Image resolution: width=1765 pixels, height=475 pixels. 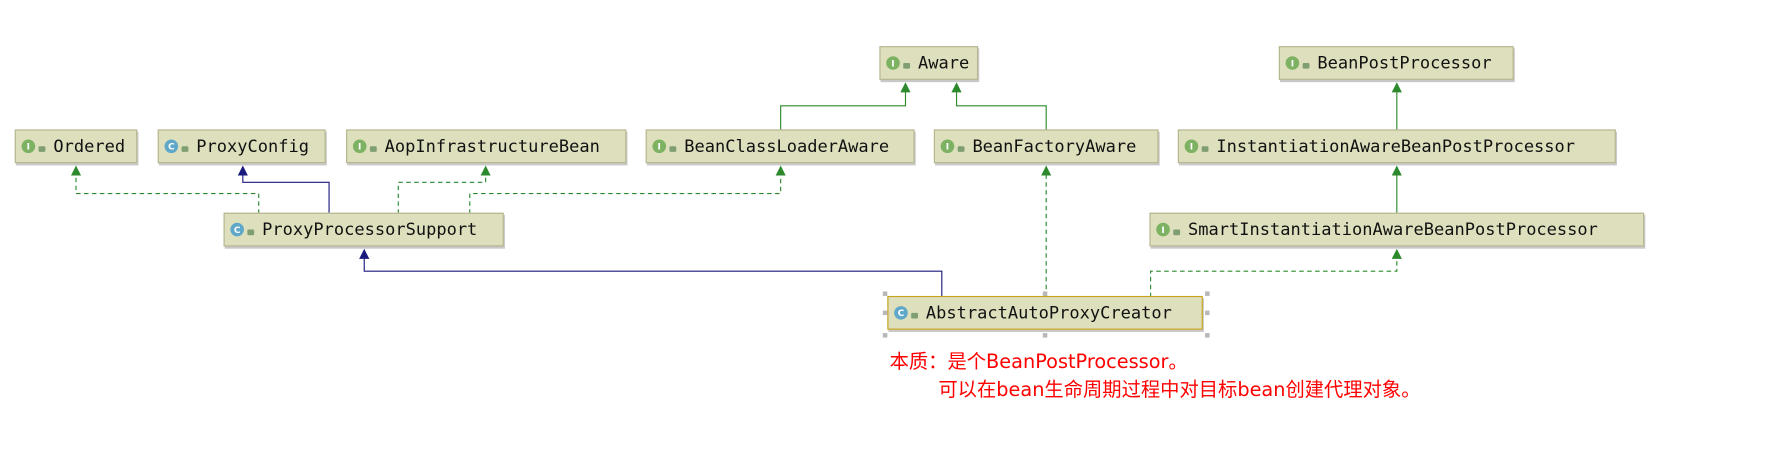 I want to click on node-label: Ordered, so click(x=89, y=146).